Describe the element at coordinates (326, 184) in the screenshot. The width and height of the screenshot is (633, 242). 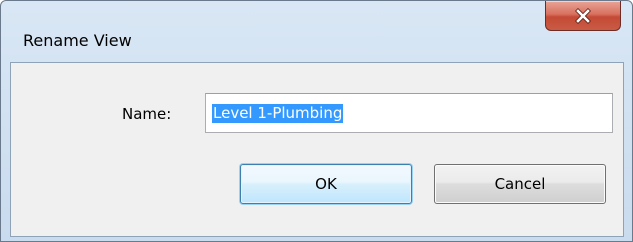
I see `ok-button: OK` at that location.